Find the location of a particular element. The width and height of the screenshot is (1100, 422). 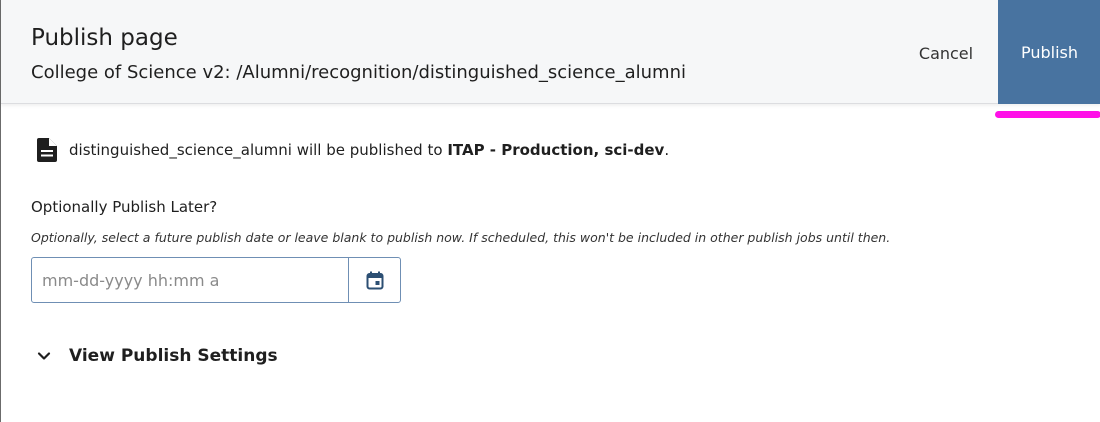

document-icon is located at coordinates (47, 150).